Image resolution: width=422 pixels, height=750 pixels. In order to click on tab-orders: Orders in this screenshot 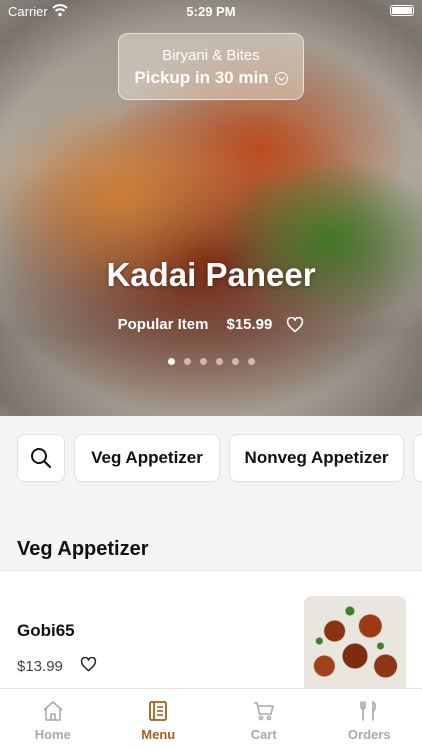, I will do `click(369, 719)`.